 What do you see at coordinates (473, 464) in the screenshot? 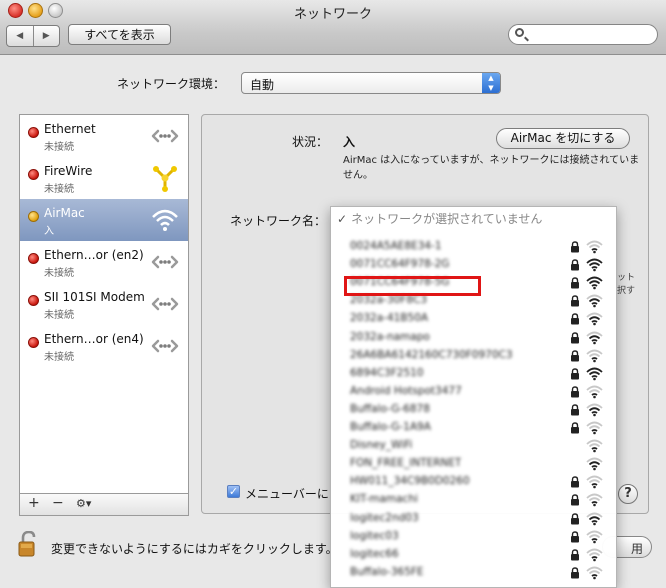
I see `network-item: FON_FREE_INTERNET` at bounding box center [473, 464].